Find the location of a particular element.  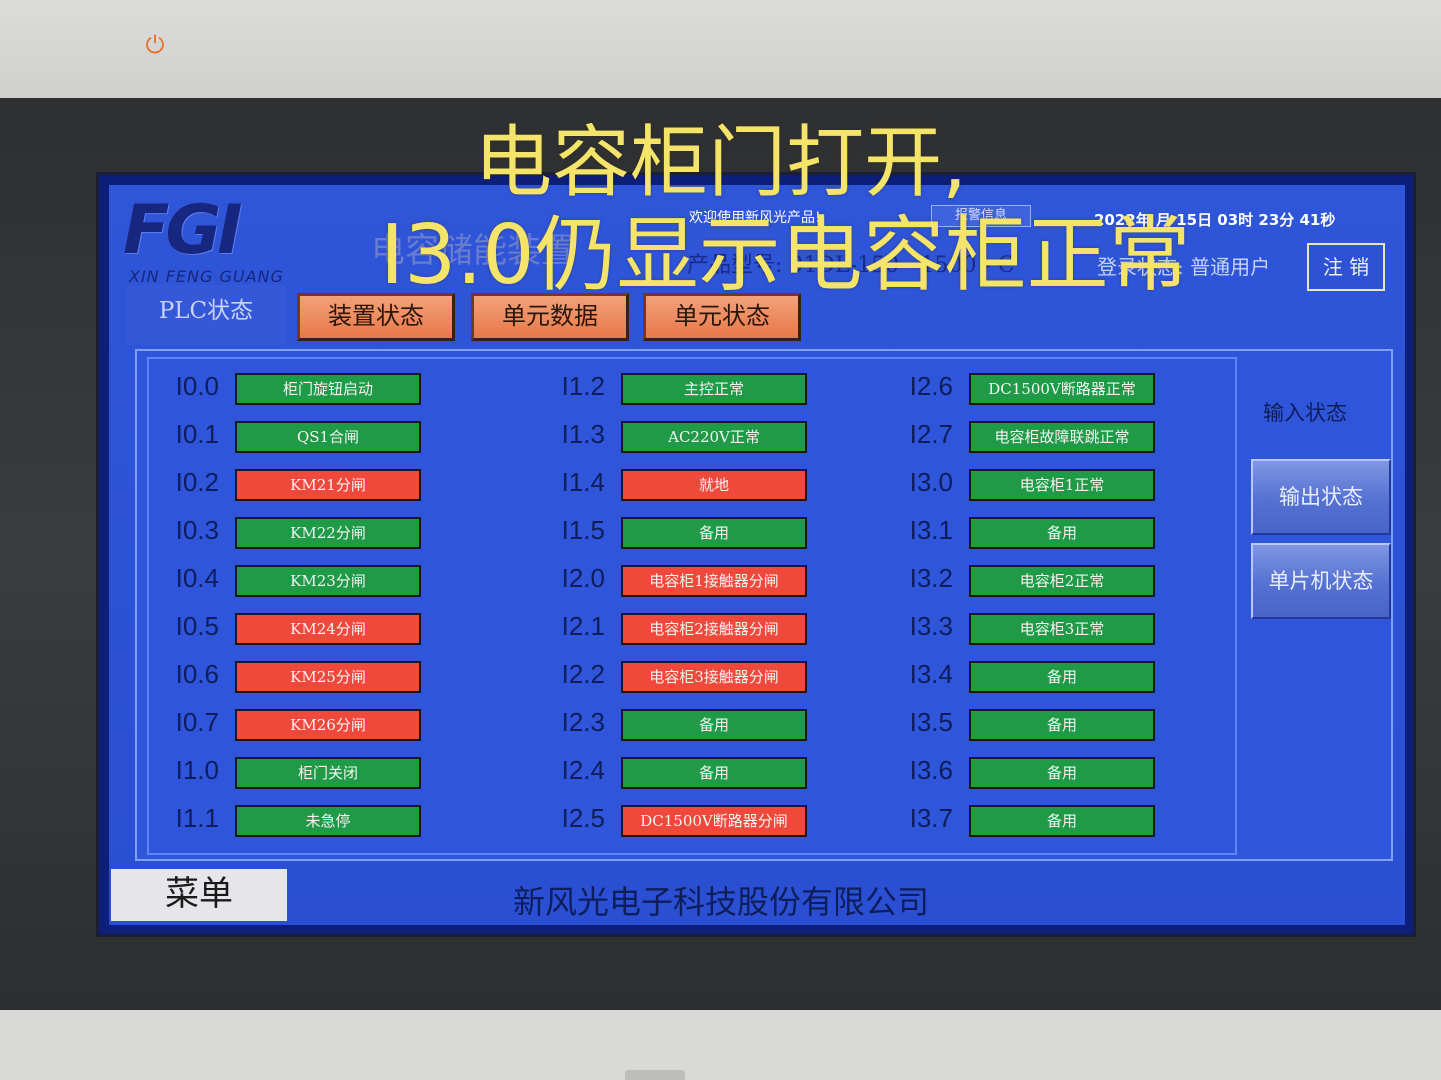

io-row: I2.1 电容柜2接触器分闸 is located at coordinates (731, 633).